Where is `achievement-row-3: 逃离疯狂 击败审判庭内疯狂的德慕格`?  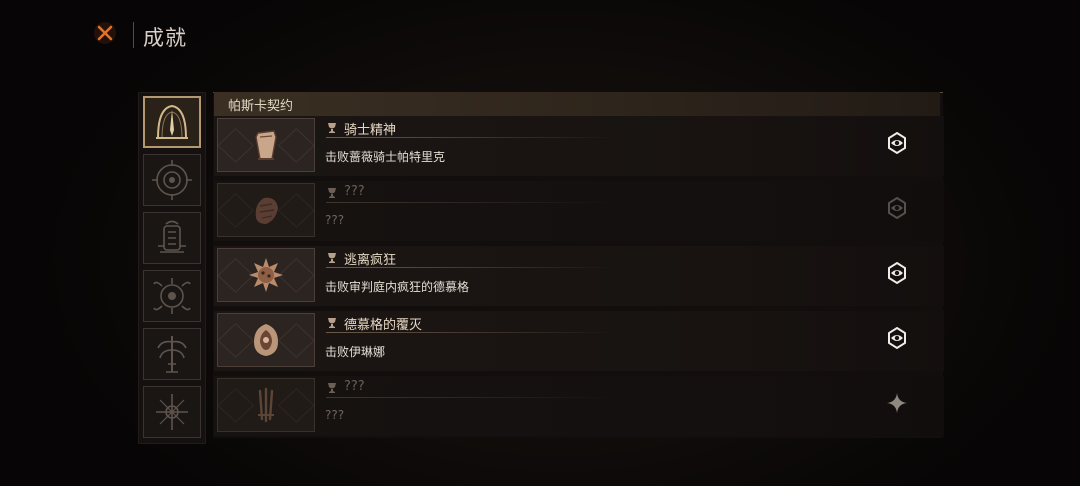 achievement-row-3: 逃离疯狂 击败审判庭内疯狂的德慕格 is located at coordinates (579, 276).